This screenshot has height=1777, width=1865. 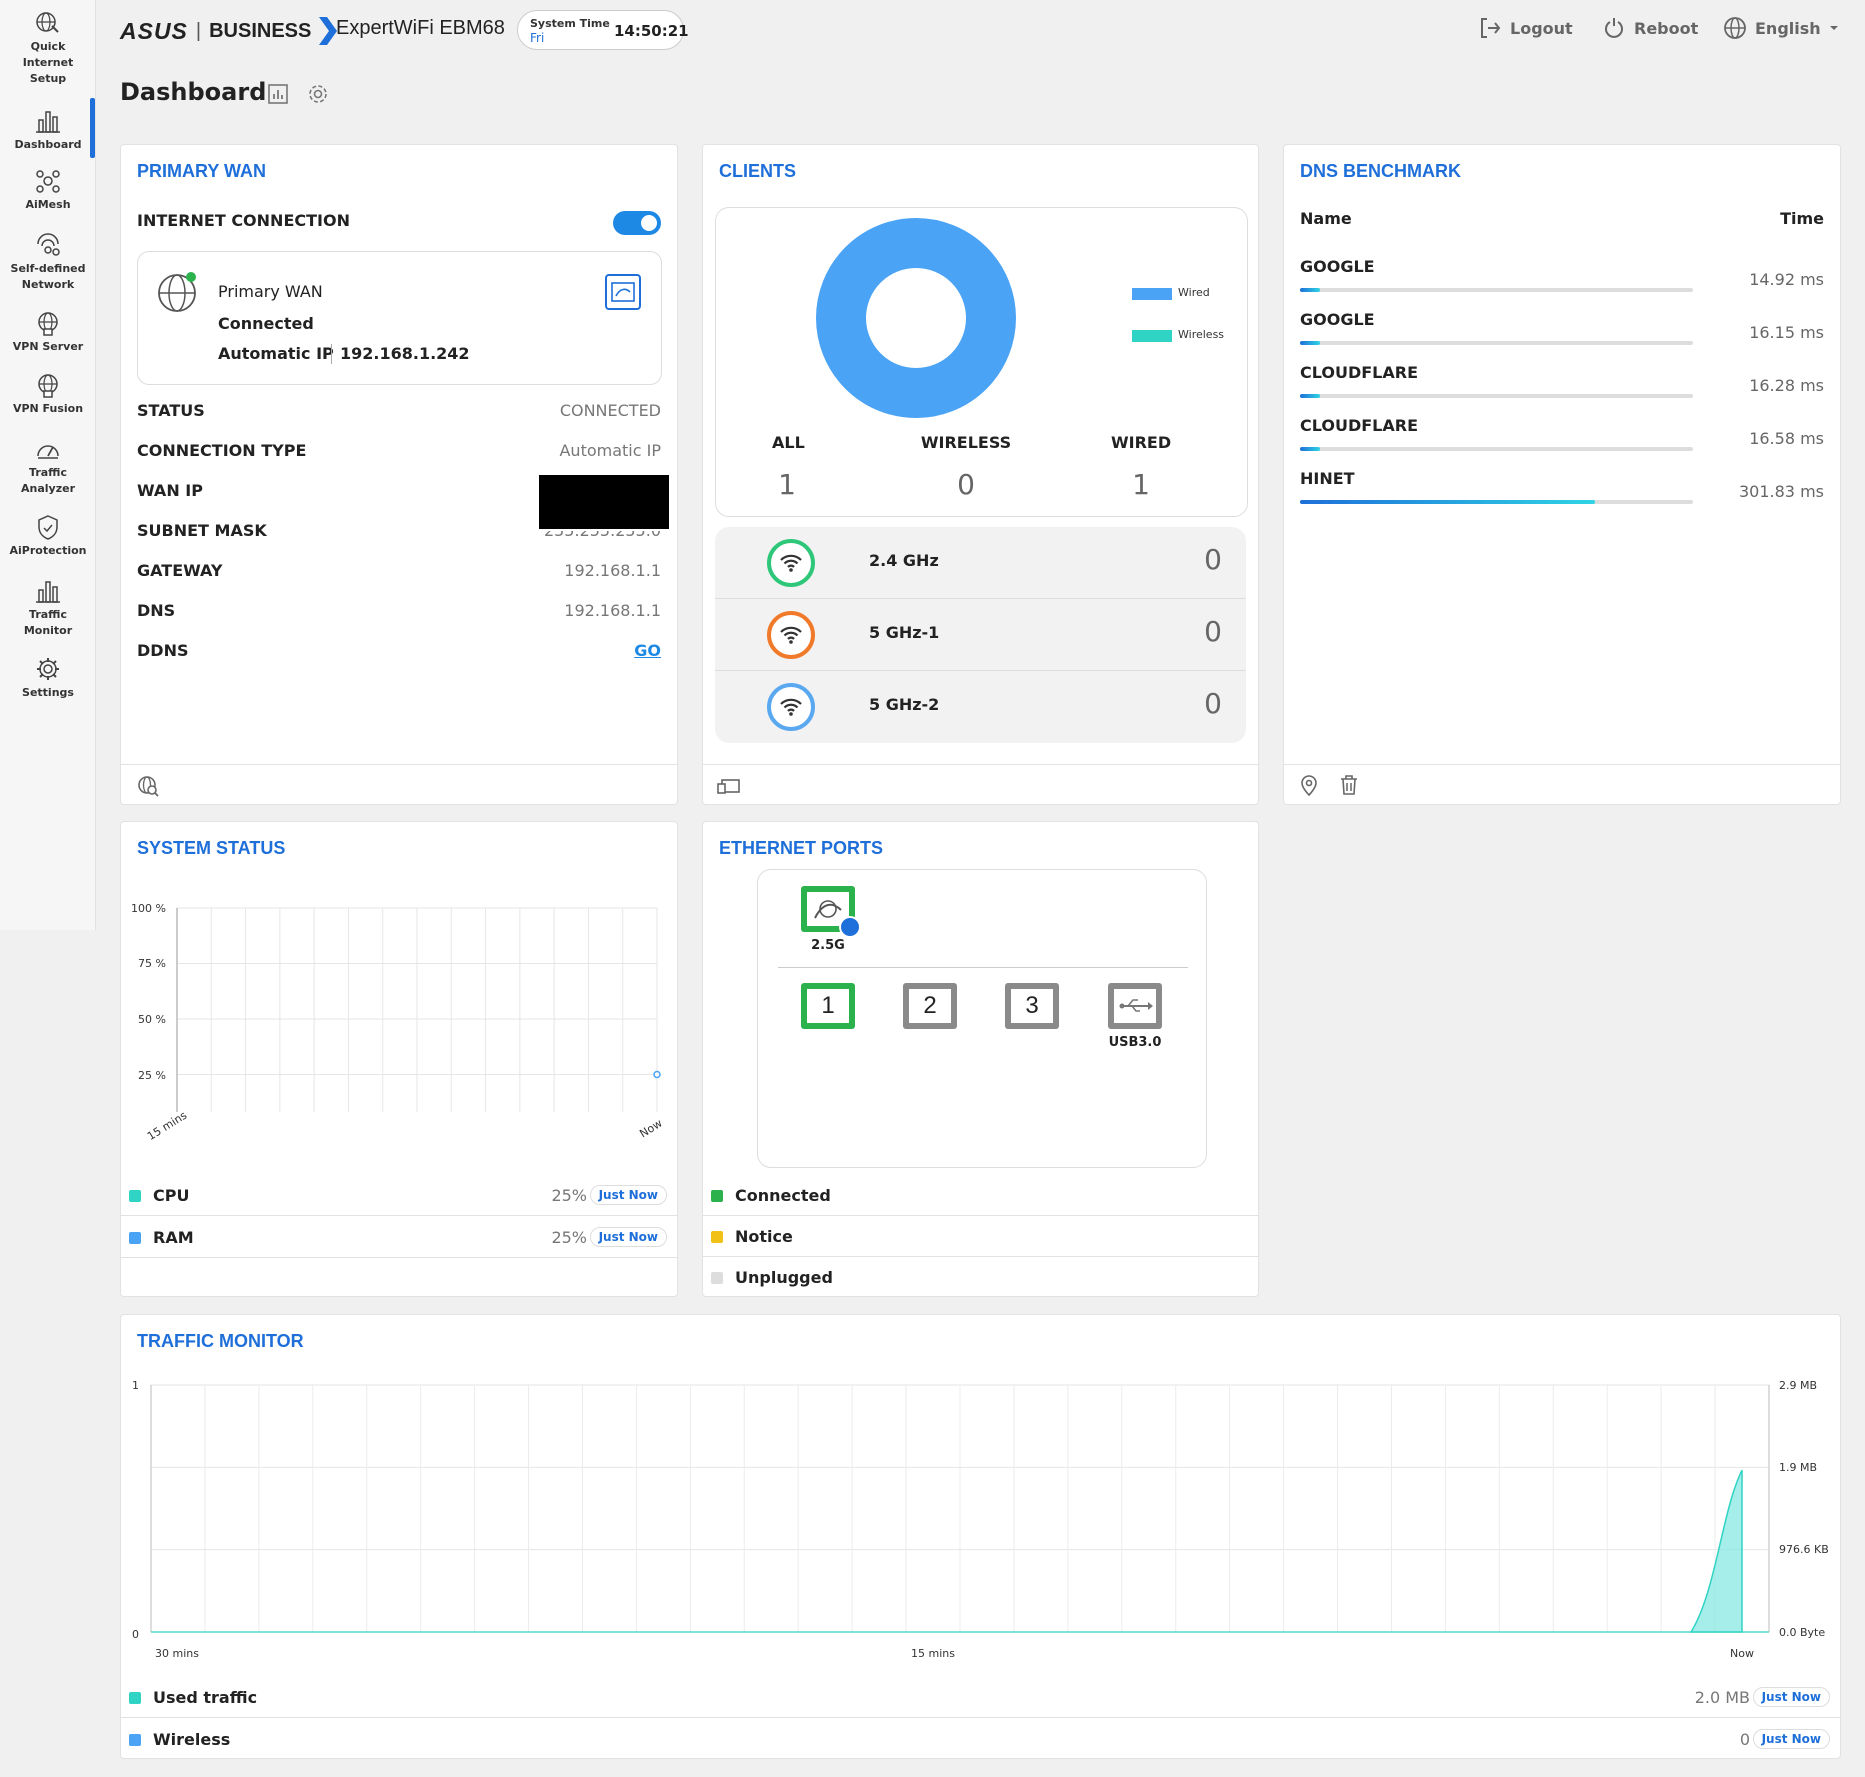 I want to click on clients-donut-chart, so click(x=916, y=318).